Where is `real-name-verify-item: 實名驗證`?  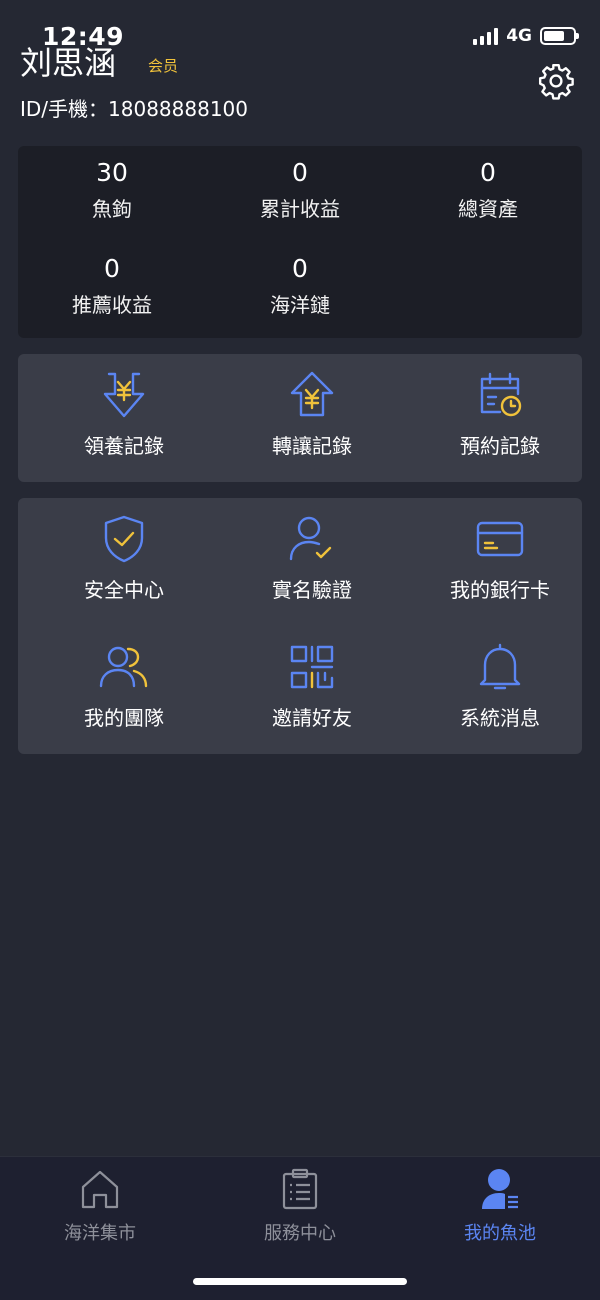
real-name-verify-item: 實名驗證 is located at coordinates (312, 557).